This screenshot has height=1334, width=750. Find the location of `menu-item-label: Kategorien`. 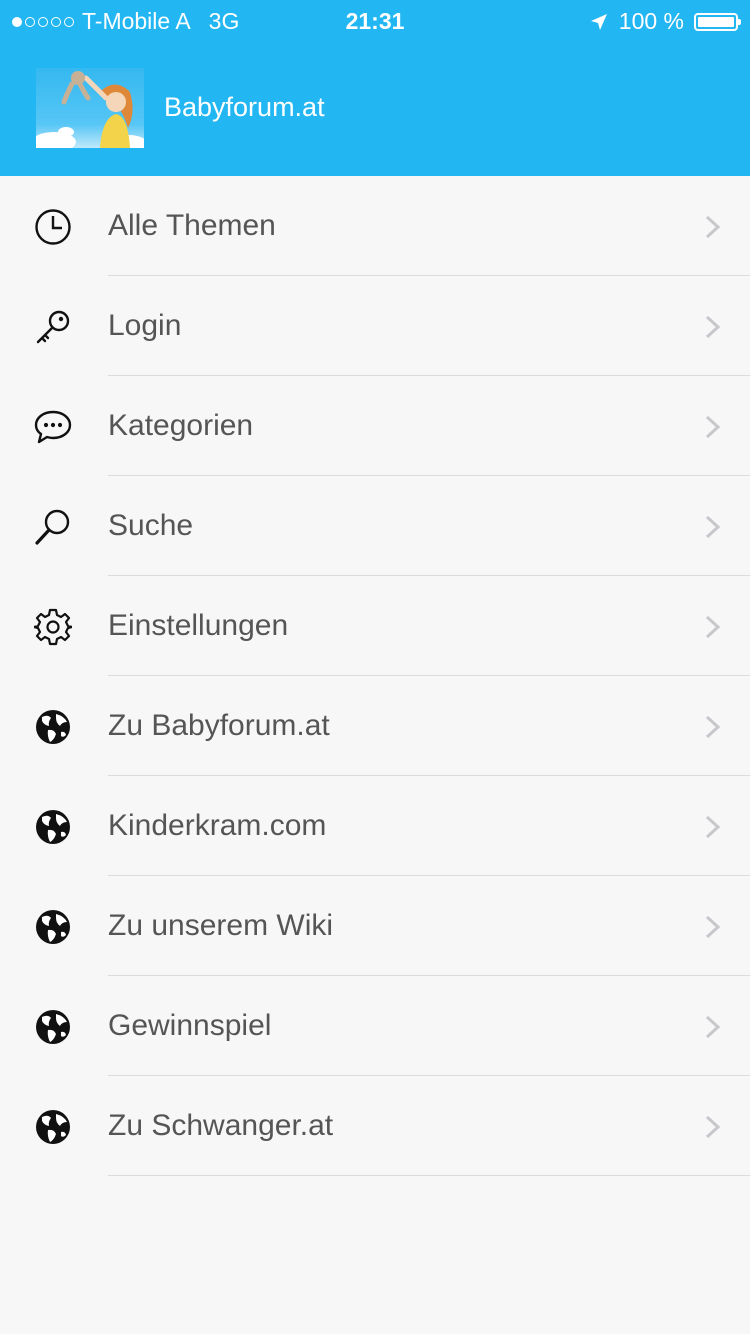

menu-item-label: Kategorien is located at coordinates (181, 425).